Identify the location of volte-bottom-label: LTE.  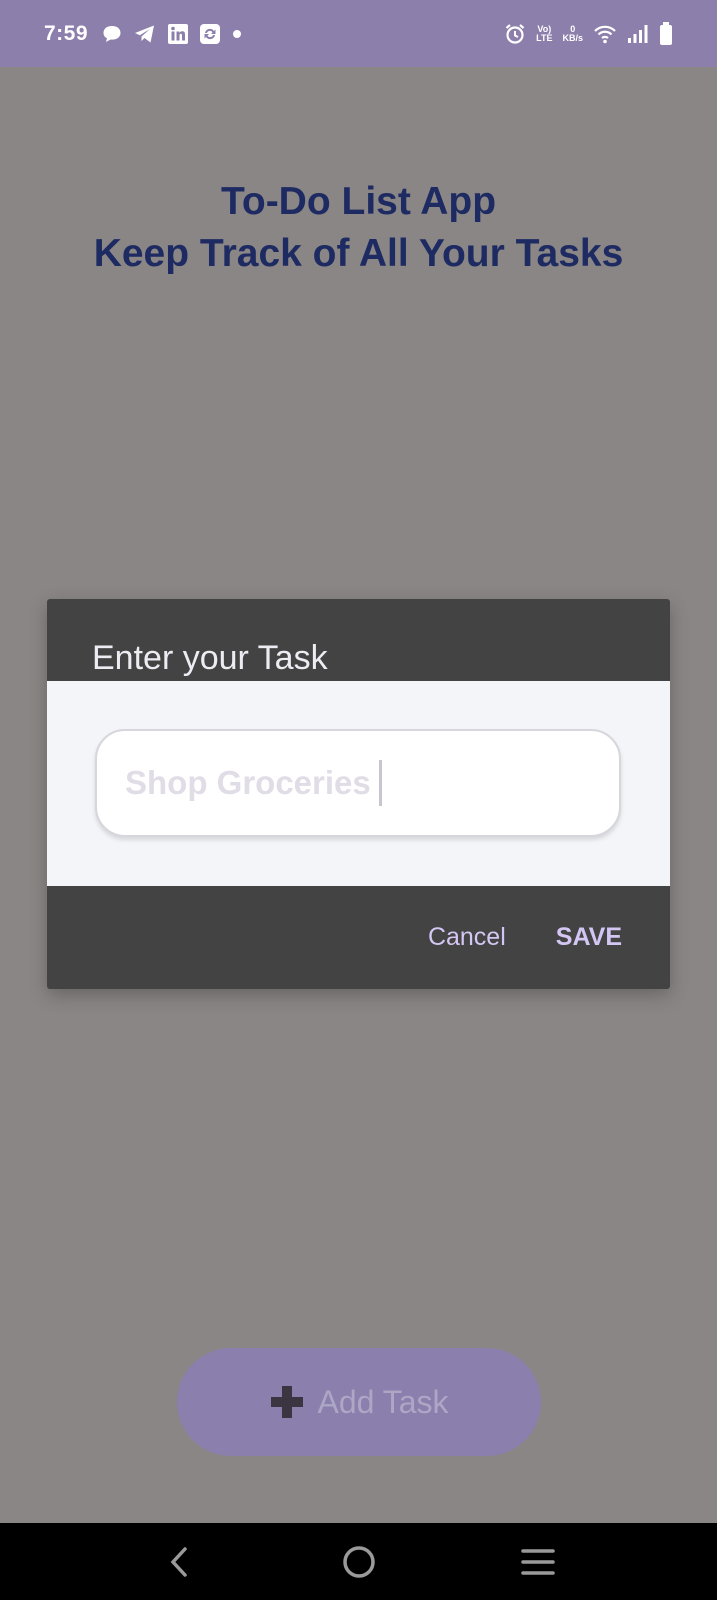
(544, 37).